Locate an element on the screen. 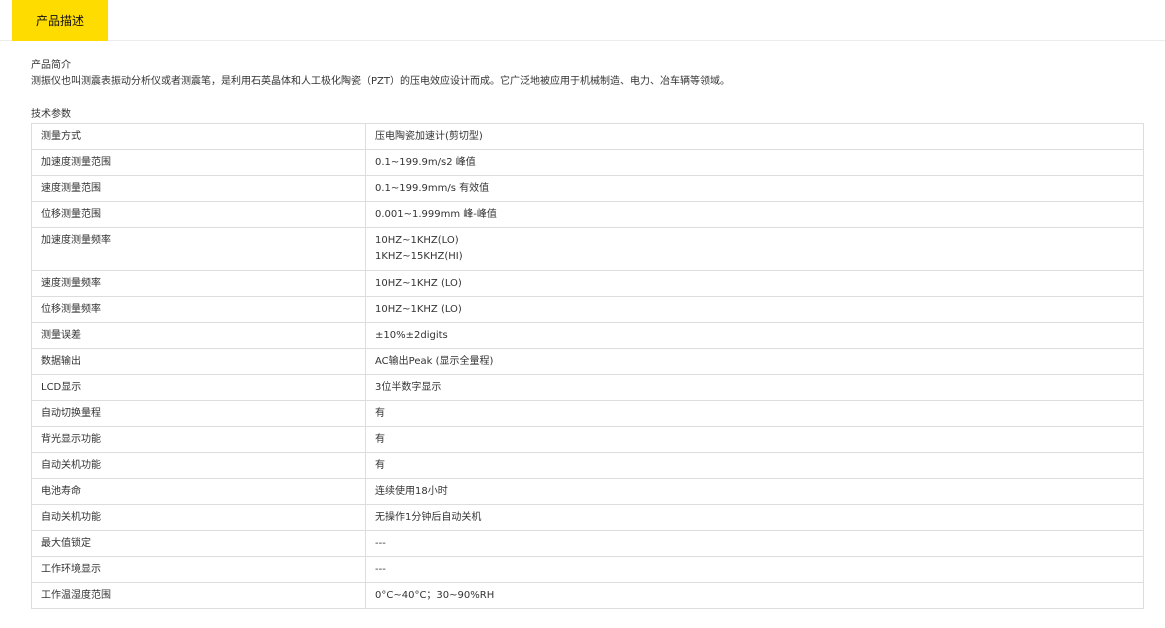  table-row: 测量方式 压电陶瓷加速计(剪切型) is located at coordinates (587, 136).